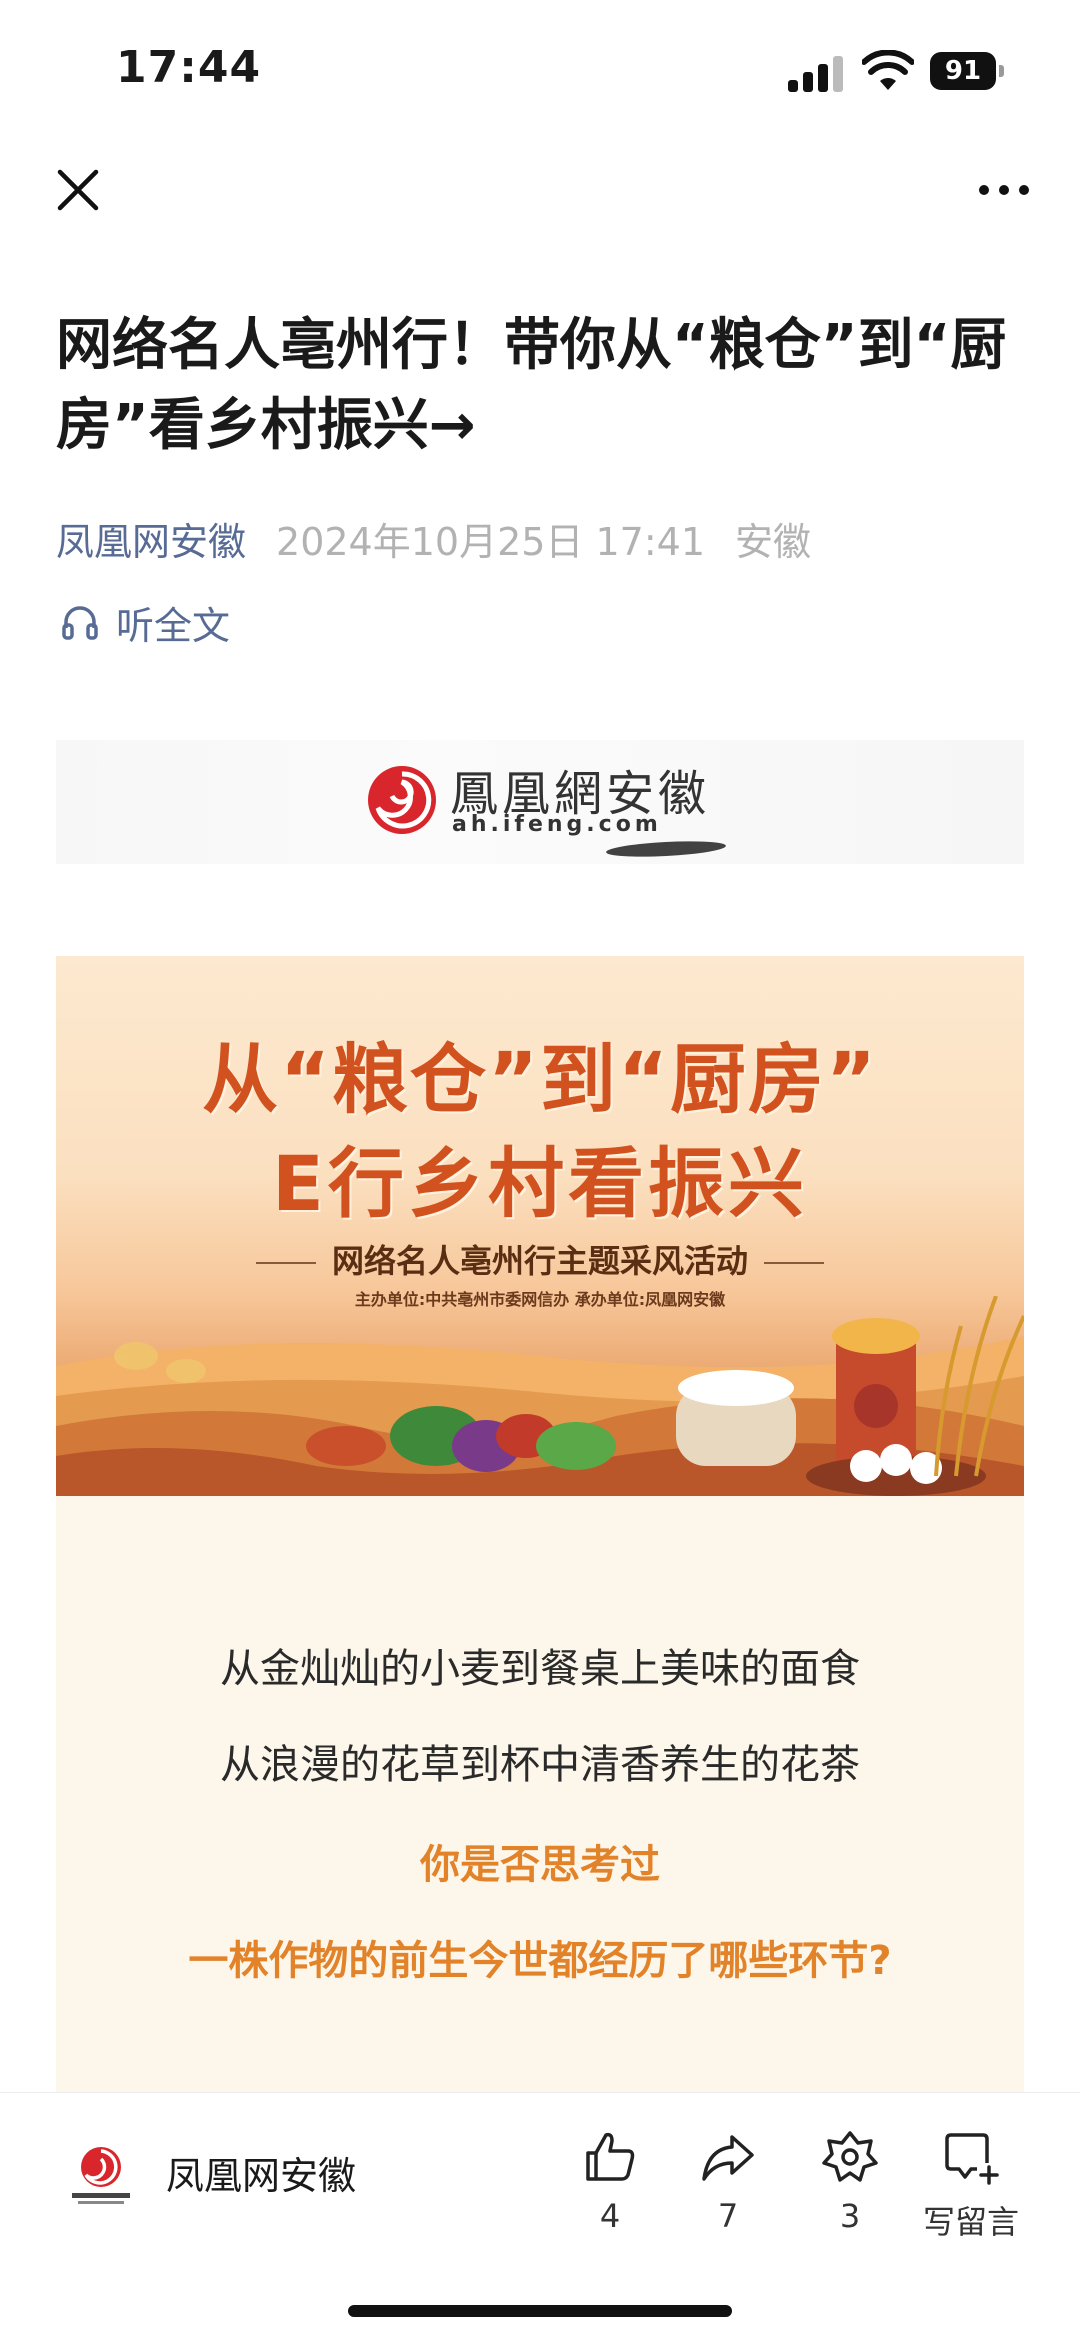 This screenshot has height=2337, width=1080. What do you see at coordinates (970, 2222) in the screenshot?
I see `comment-label: 写留言` at bounding box center [970, 2222].